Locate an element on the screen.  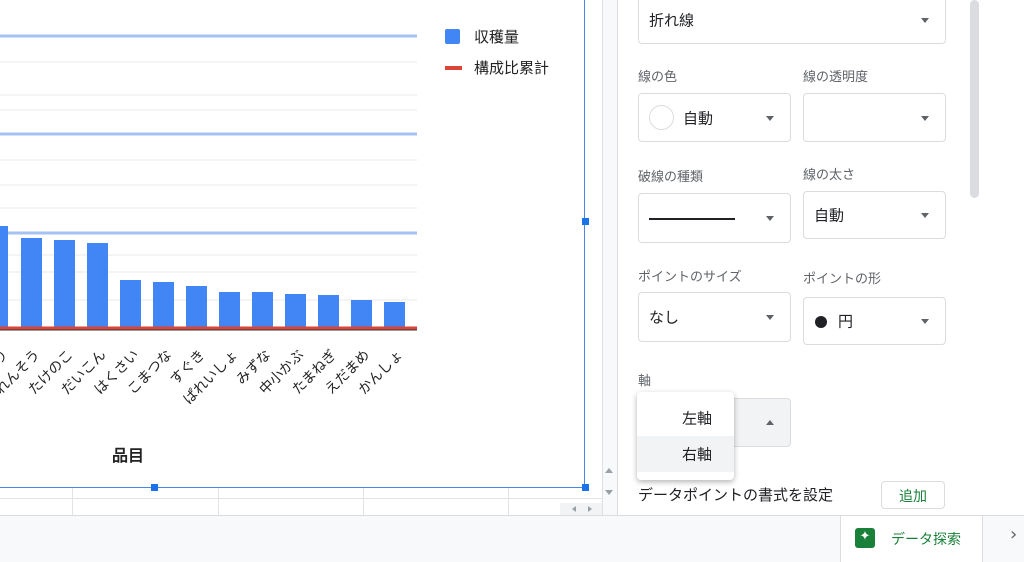
bar-partial is located at coordinates (4, 278).